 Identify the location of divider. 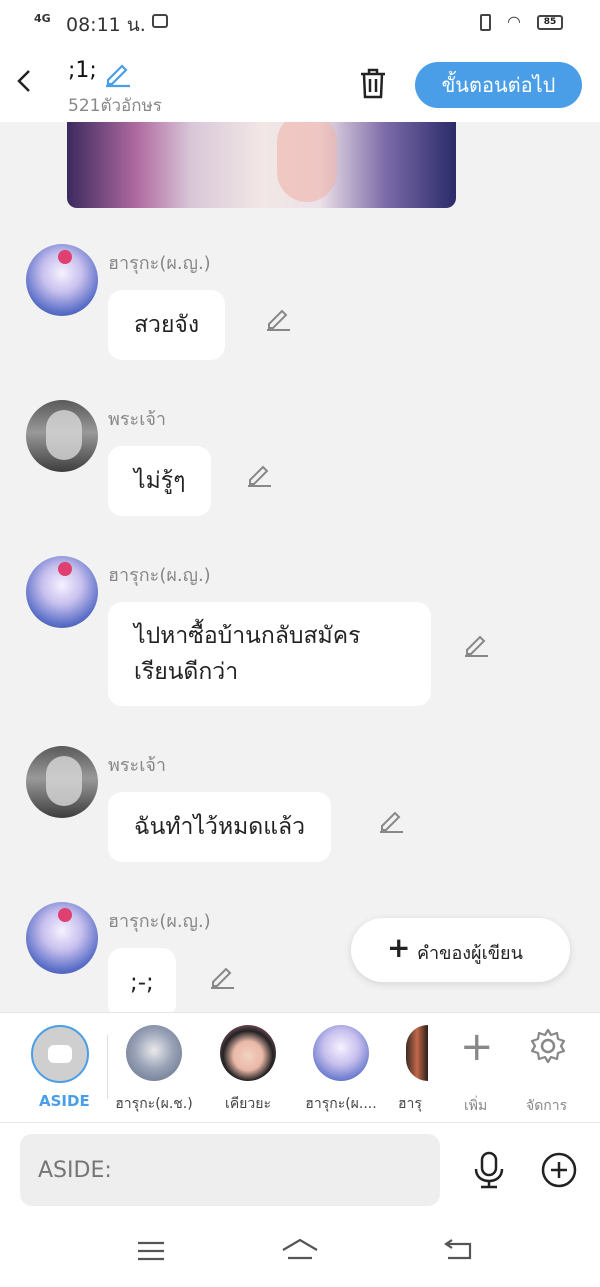
(107, 1067).